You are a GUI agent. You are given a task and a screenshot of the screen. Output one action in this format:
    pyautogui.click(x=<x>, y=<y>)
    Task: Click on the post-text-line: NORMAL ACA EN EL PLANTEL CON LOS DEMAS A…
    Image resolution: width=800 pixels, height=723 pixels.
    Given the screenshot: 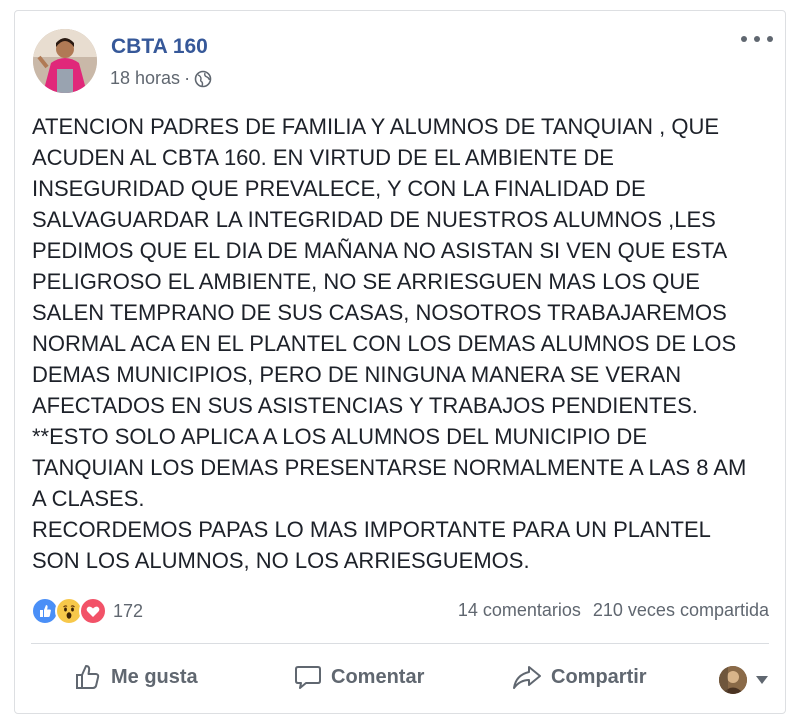 What is the action you would take?
    pyautogui.click(x=384, y=343)
    